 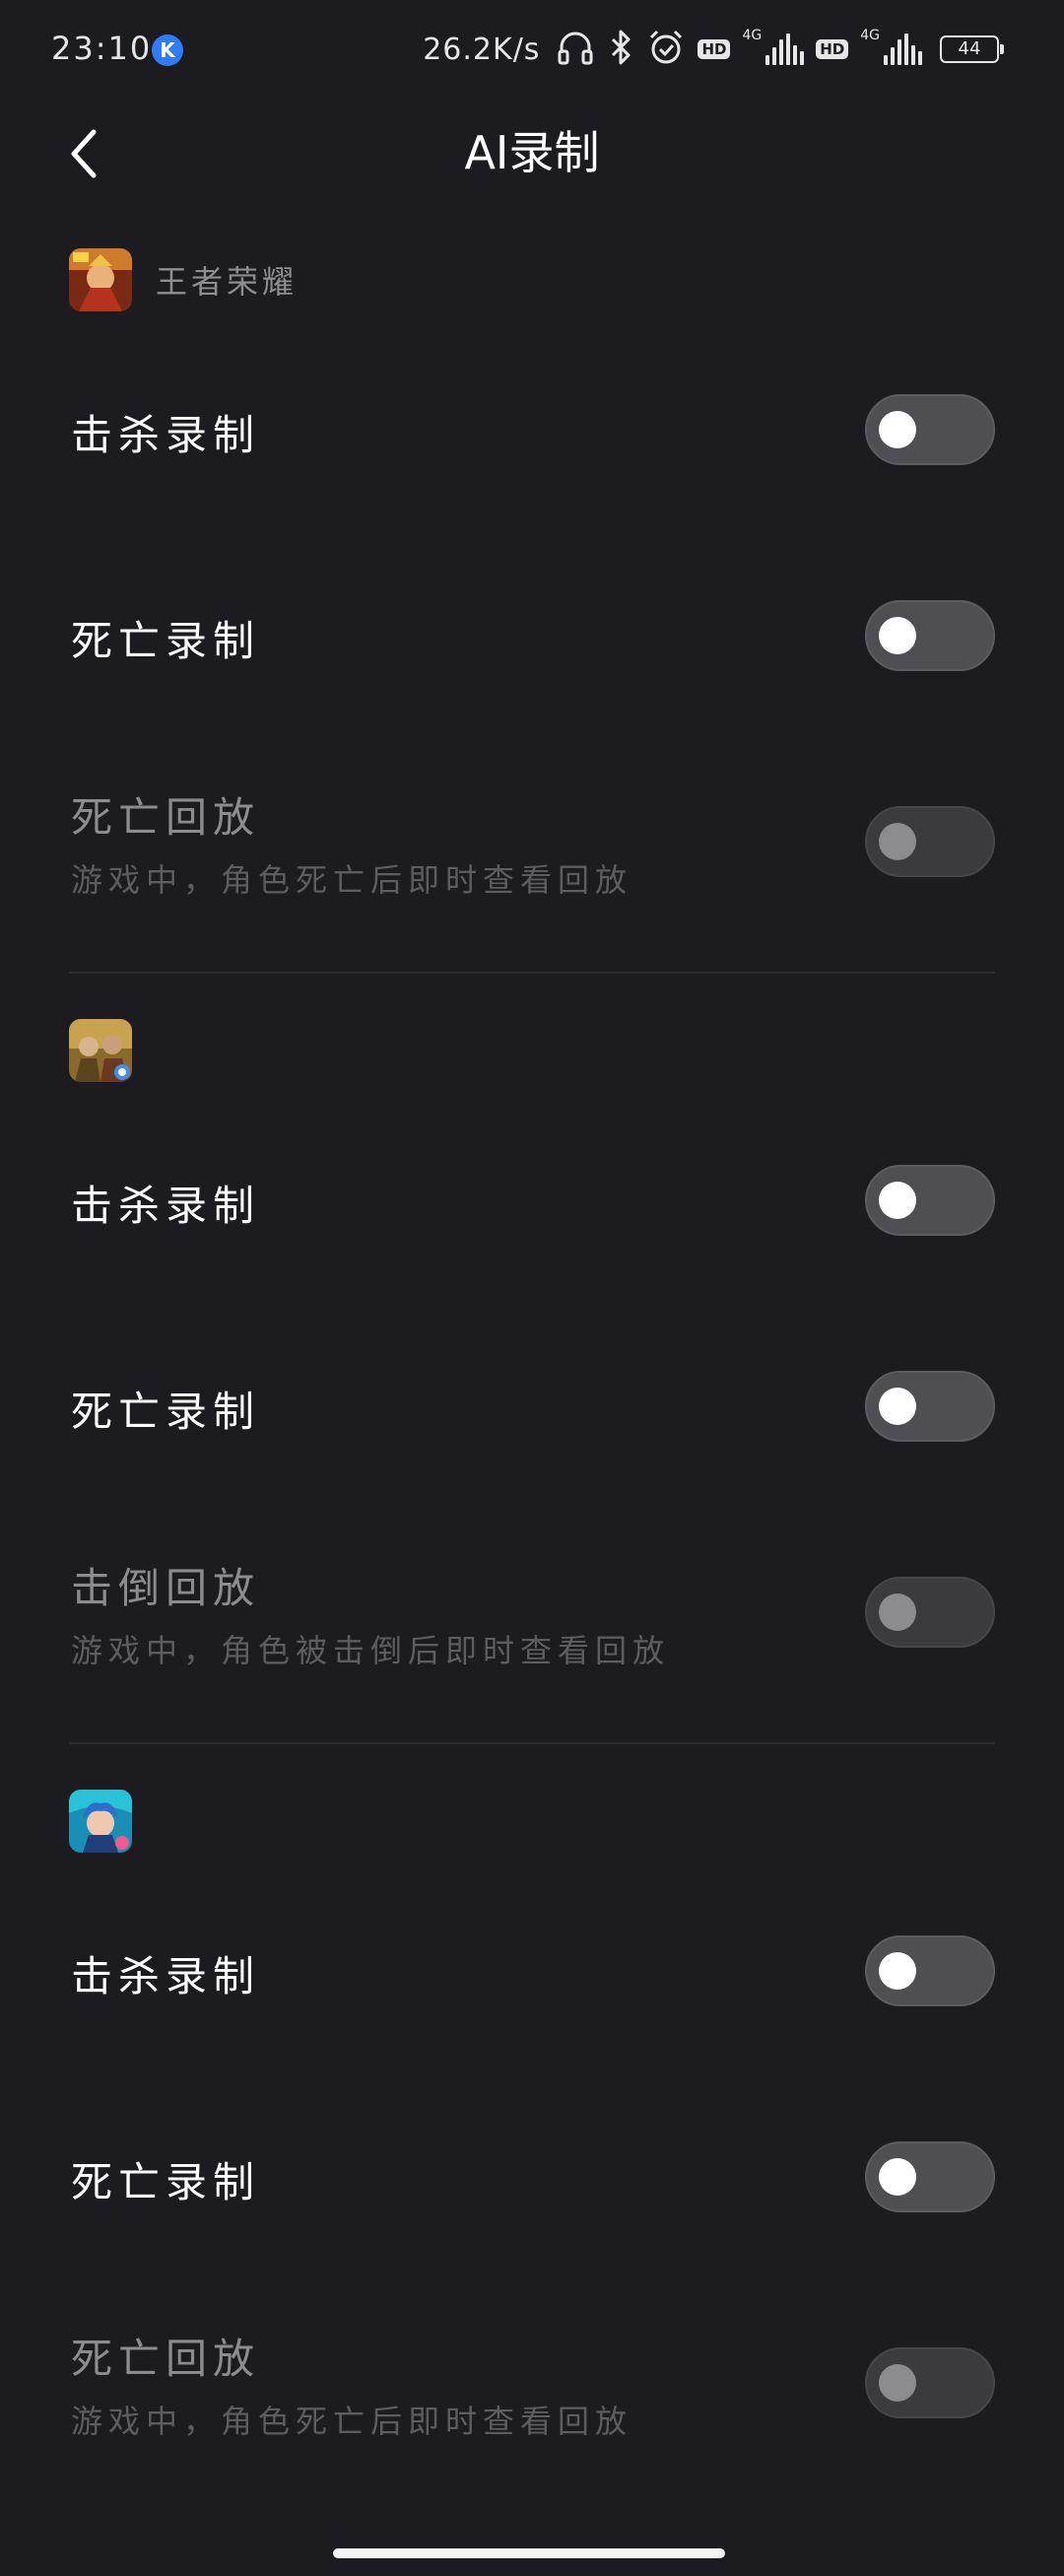 I want to click on row-subtitle: 游戏中，角色被击倒后即时查看回放, so click(x=371, y=1650).